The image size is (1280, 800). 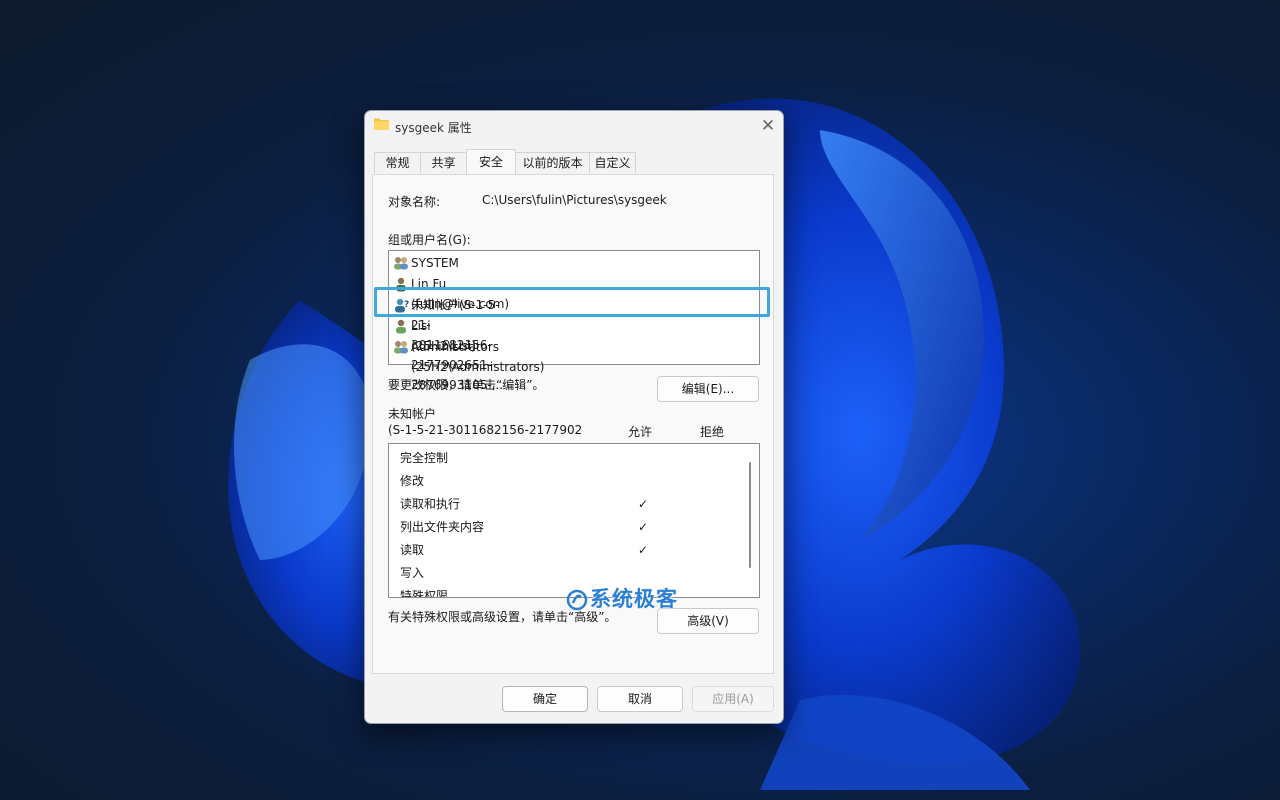 I want to click on permission-label: 列出文件夹内容, so click(x=442, y=527).